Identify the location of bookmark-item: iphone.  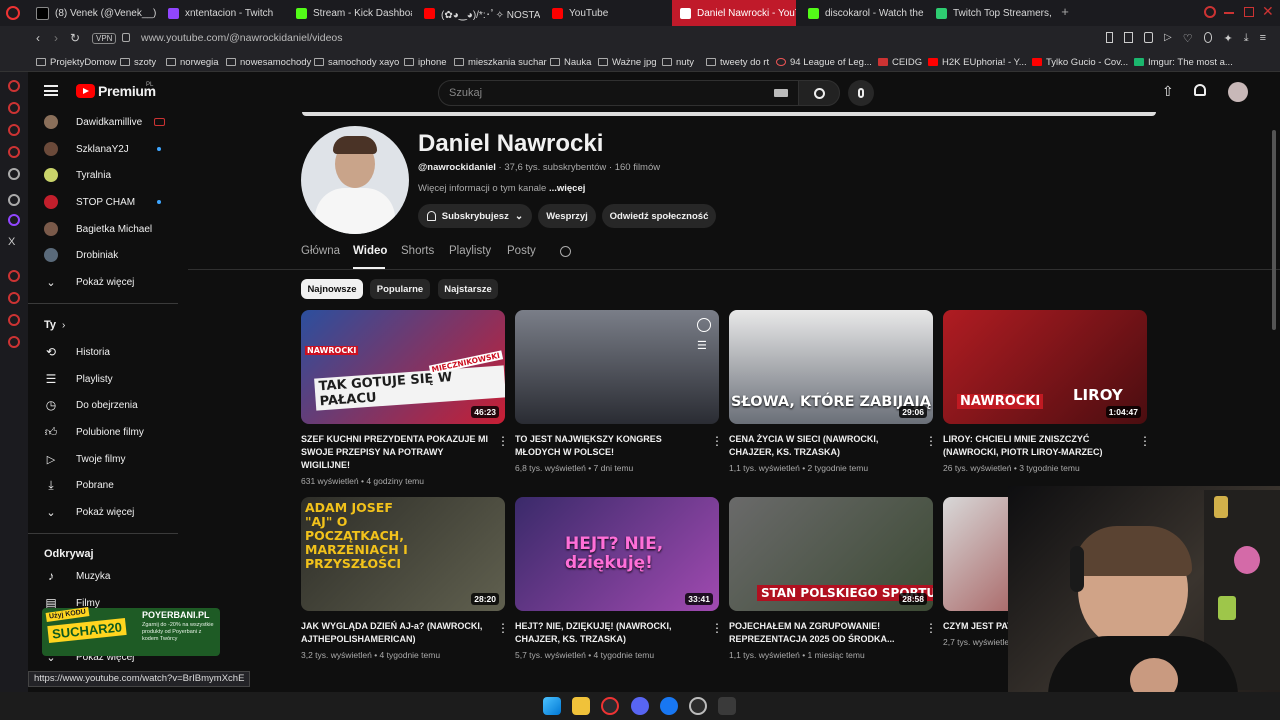
(425, 62).